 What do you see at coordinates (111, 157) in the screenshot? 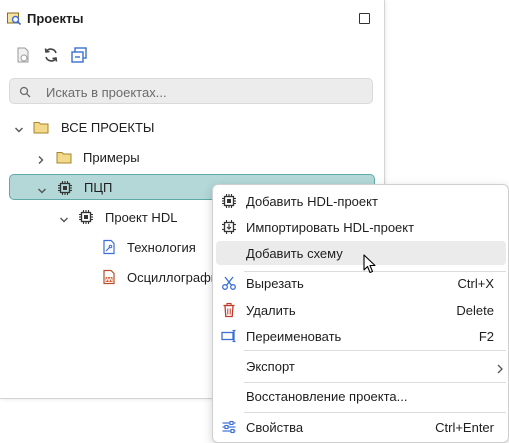
I see `tree-item-label: Примеры` at bounding box center [111, 157].